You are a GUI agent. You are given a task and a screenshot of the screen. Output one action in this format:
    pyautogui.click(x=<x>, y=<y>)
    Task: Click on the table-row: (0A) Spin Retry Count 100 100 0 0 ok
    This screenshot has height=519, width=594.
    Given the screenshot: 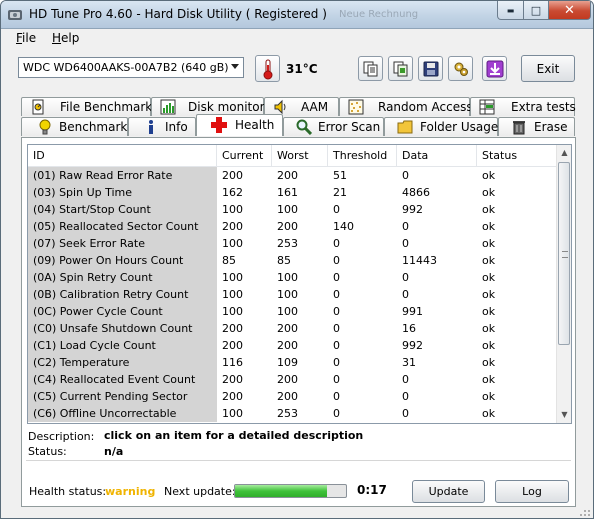 What is the action you would take?
    pyautogui.click(x=293, y=277)
    